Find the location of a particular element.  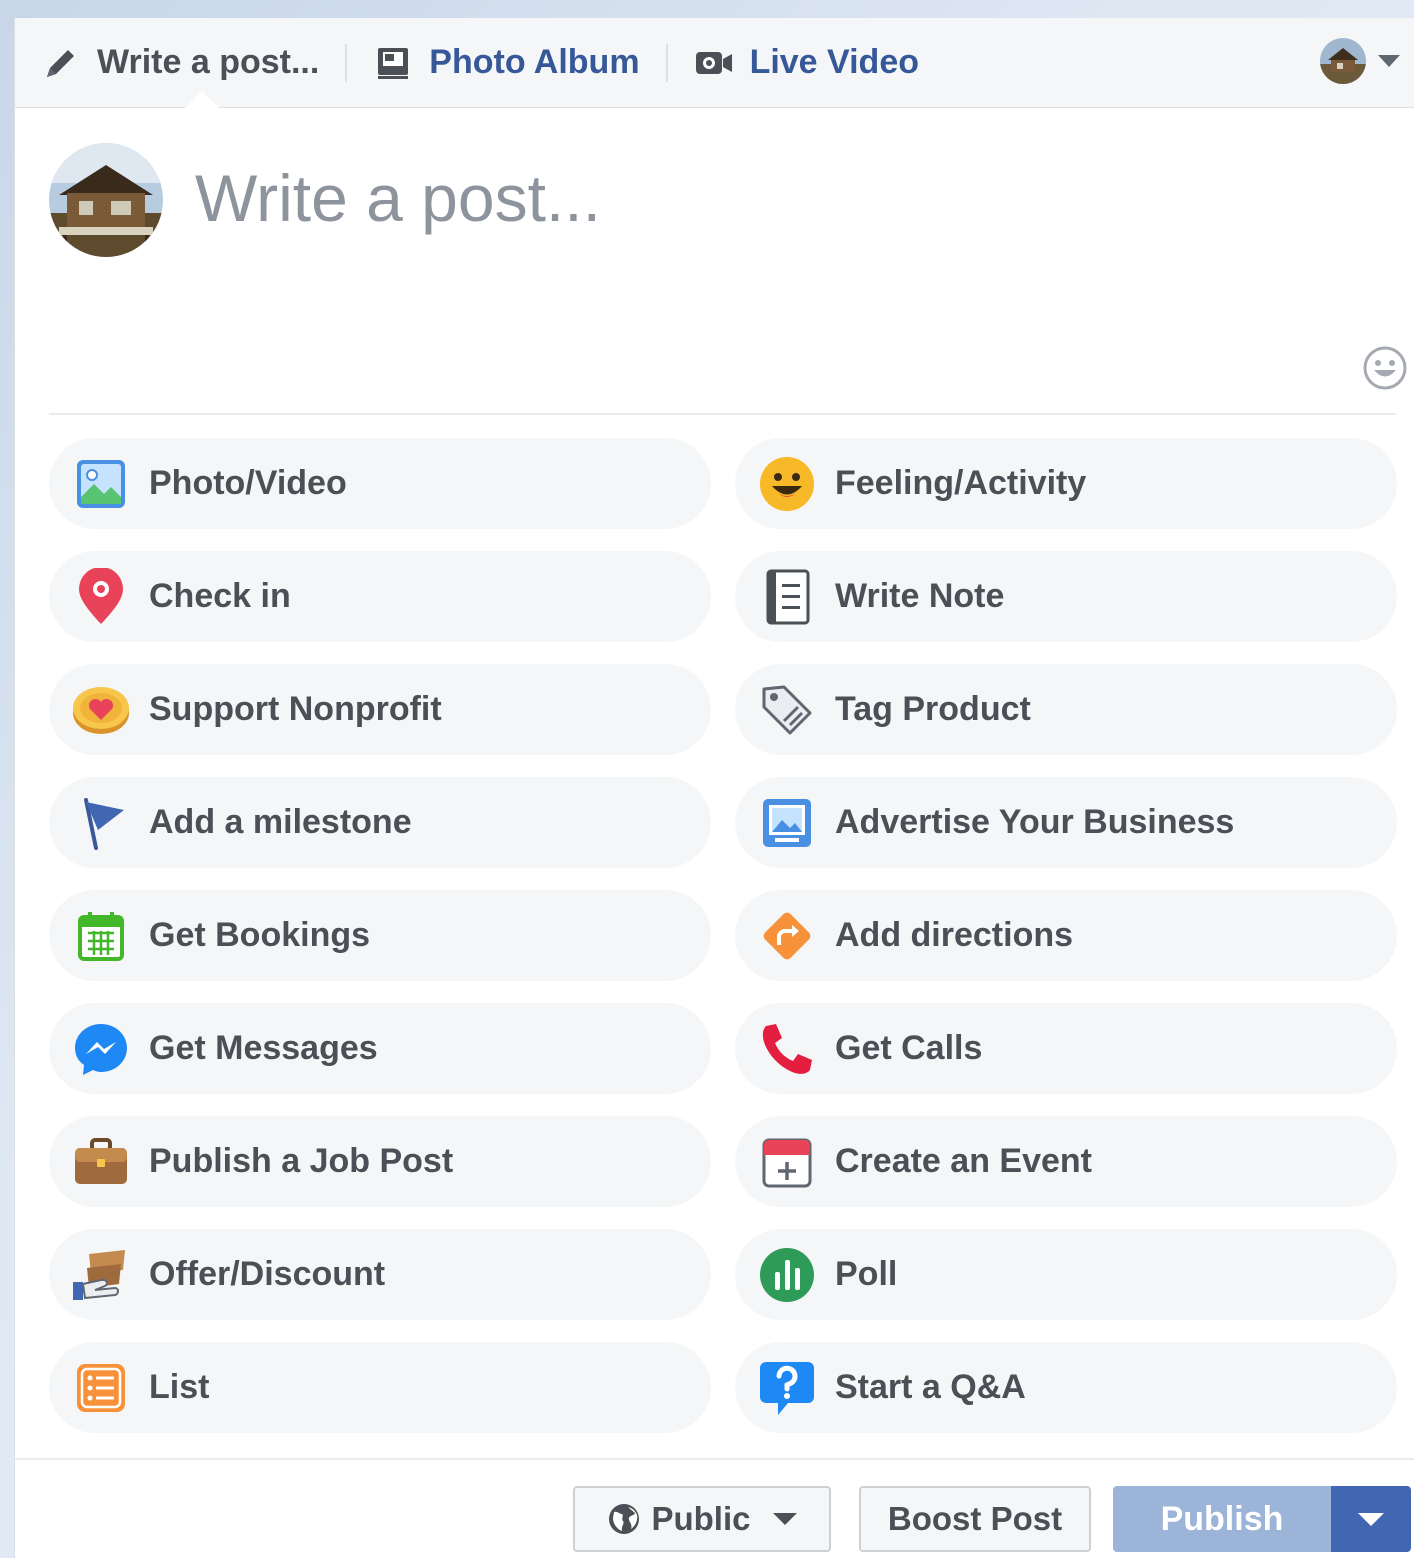

action-photo-video: Photo/Video is located at coordinates (380, 483).